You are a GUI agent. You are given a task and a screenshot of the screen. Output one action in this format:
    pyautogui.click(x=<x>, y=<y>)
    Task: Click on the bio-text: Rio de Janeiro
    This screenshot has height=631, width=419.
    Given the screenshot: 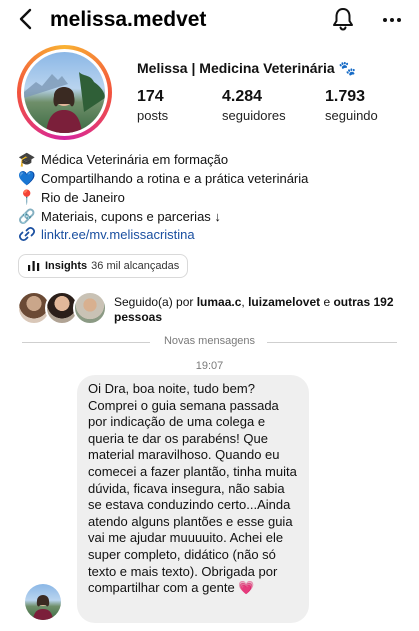 What is the action you would take?
    pyautogui.click(x=83, y=197)
    